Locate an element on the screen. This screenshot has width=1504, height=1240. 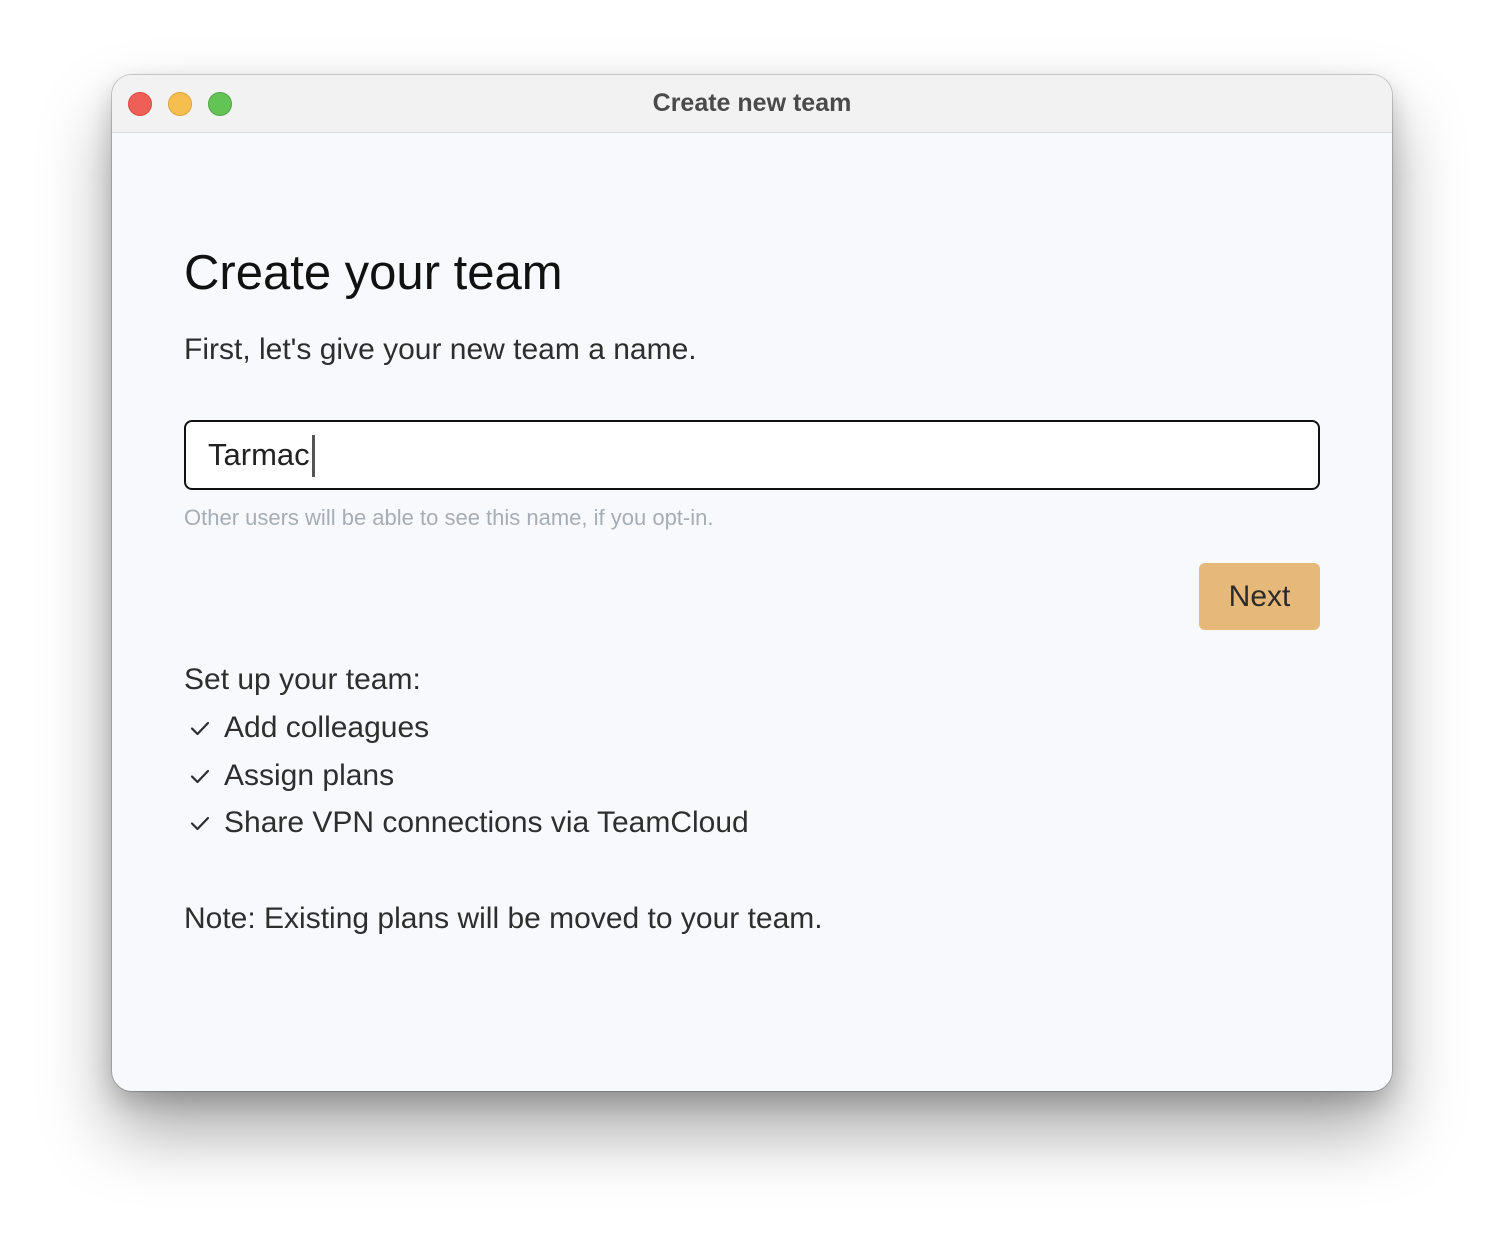
list-item-label: Share VPN connections via TeamCloud is located at coordinates (486, 822).